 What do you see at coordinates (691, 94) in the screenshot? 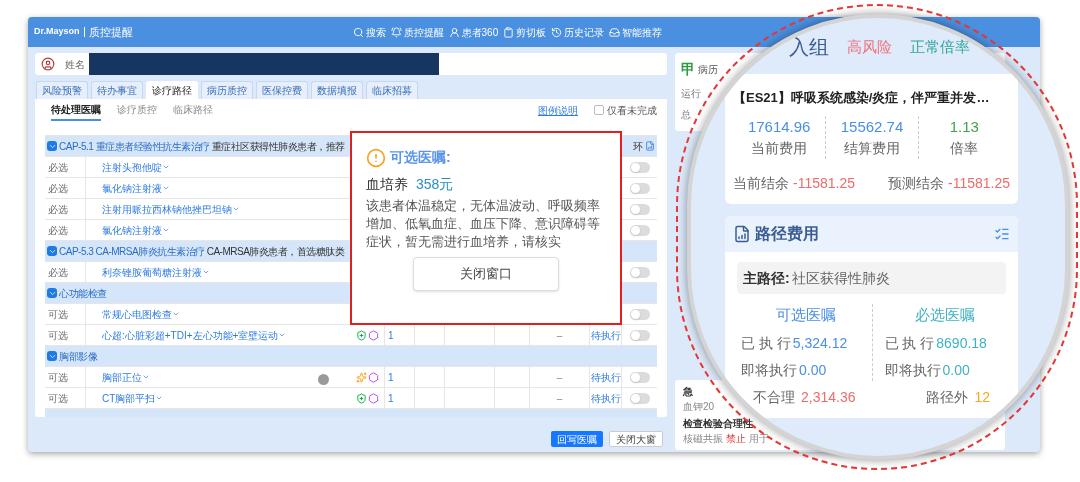
I see `sidebar-label: 运行` at bounding box center [691, 94].